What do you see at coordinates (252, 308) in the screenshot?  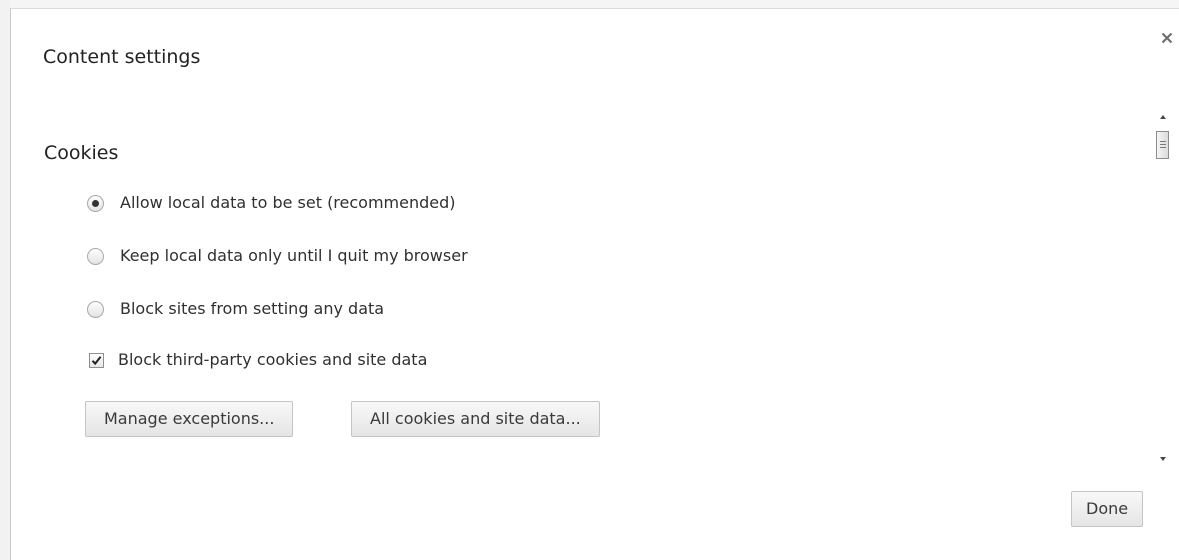 I see `radio-label: Block sites from setting any data` at bounding box center [252, 308].